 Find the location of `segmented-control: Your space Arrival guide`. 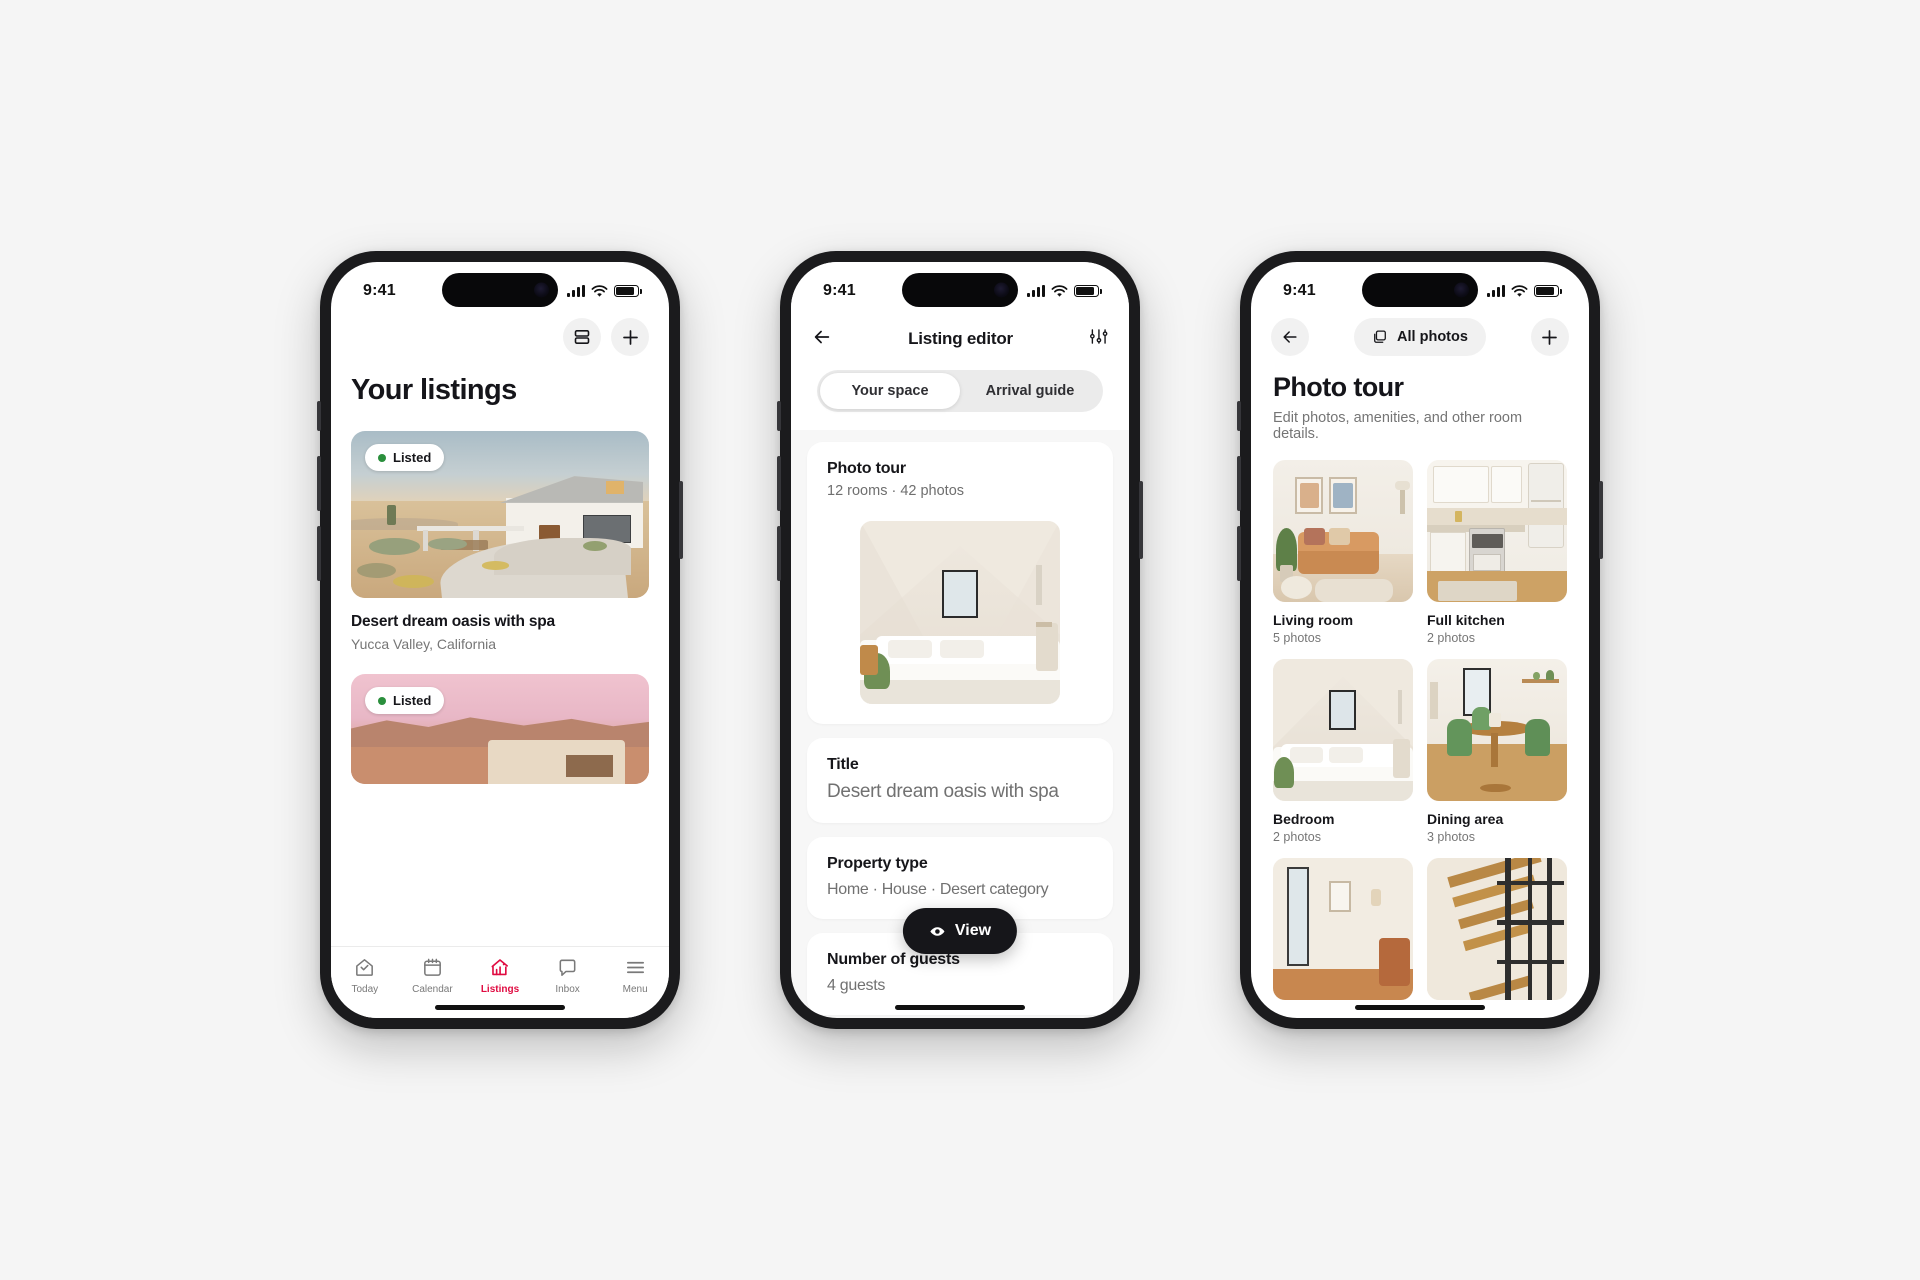

segmented-control: Your space Arrival guide is located at coordinates (960, 391).